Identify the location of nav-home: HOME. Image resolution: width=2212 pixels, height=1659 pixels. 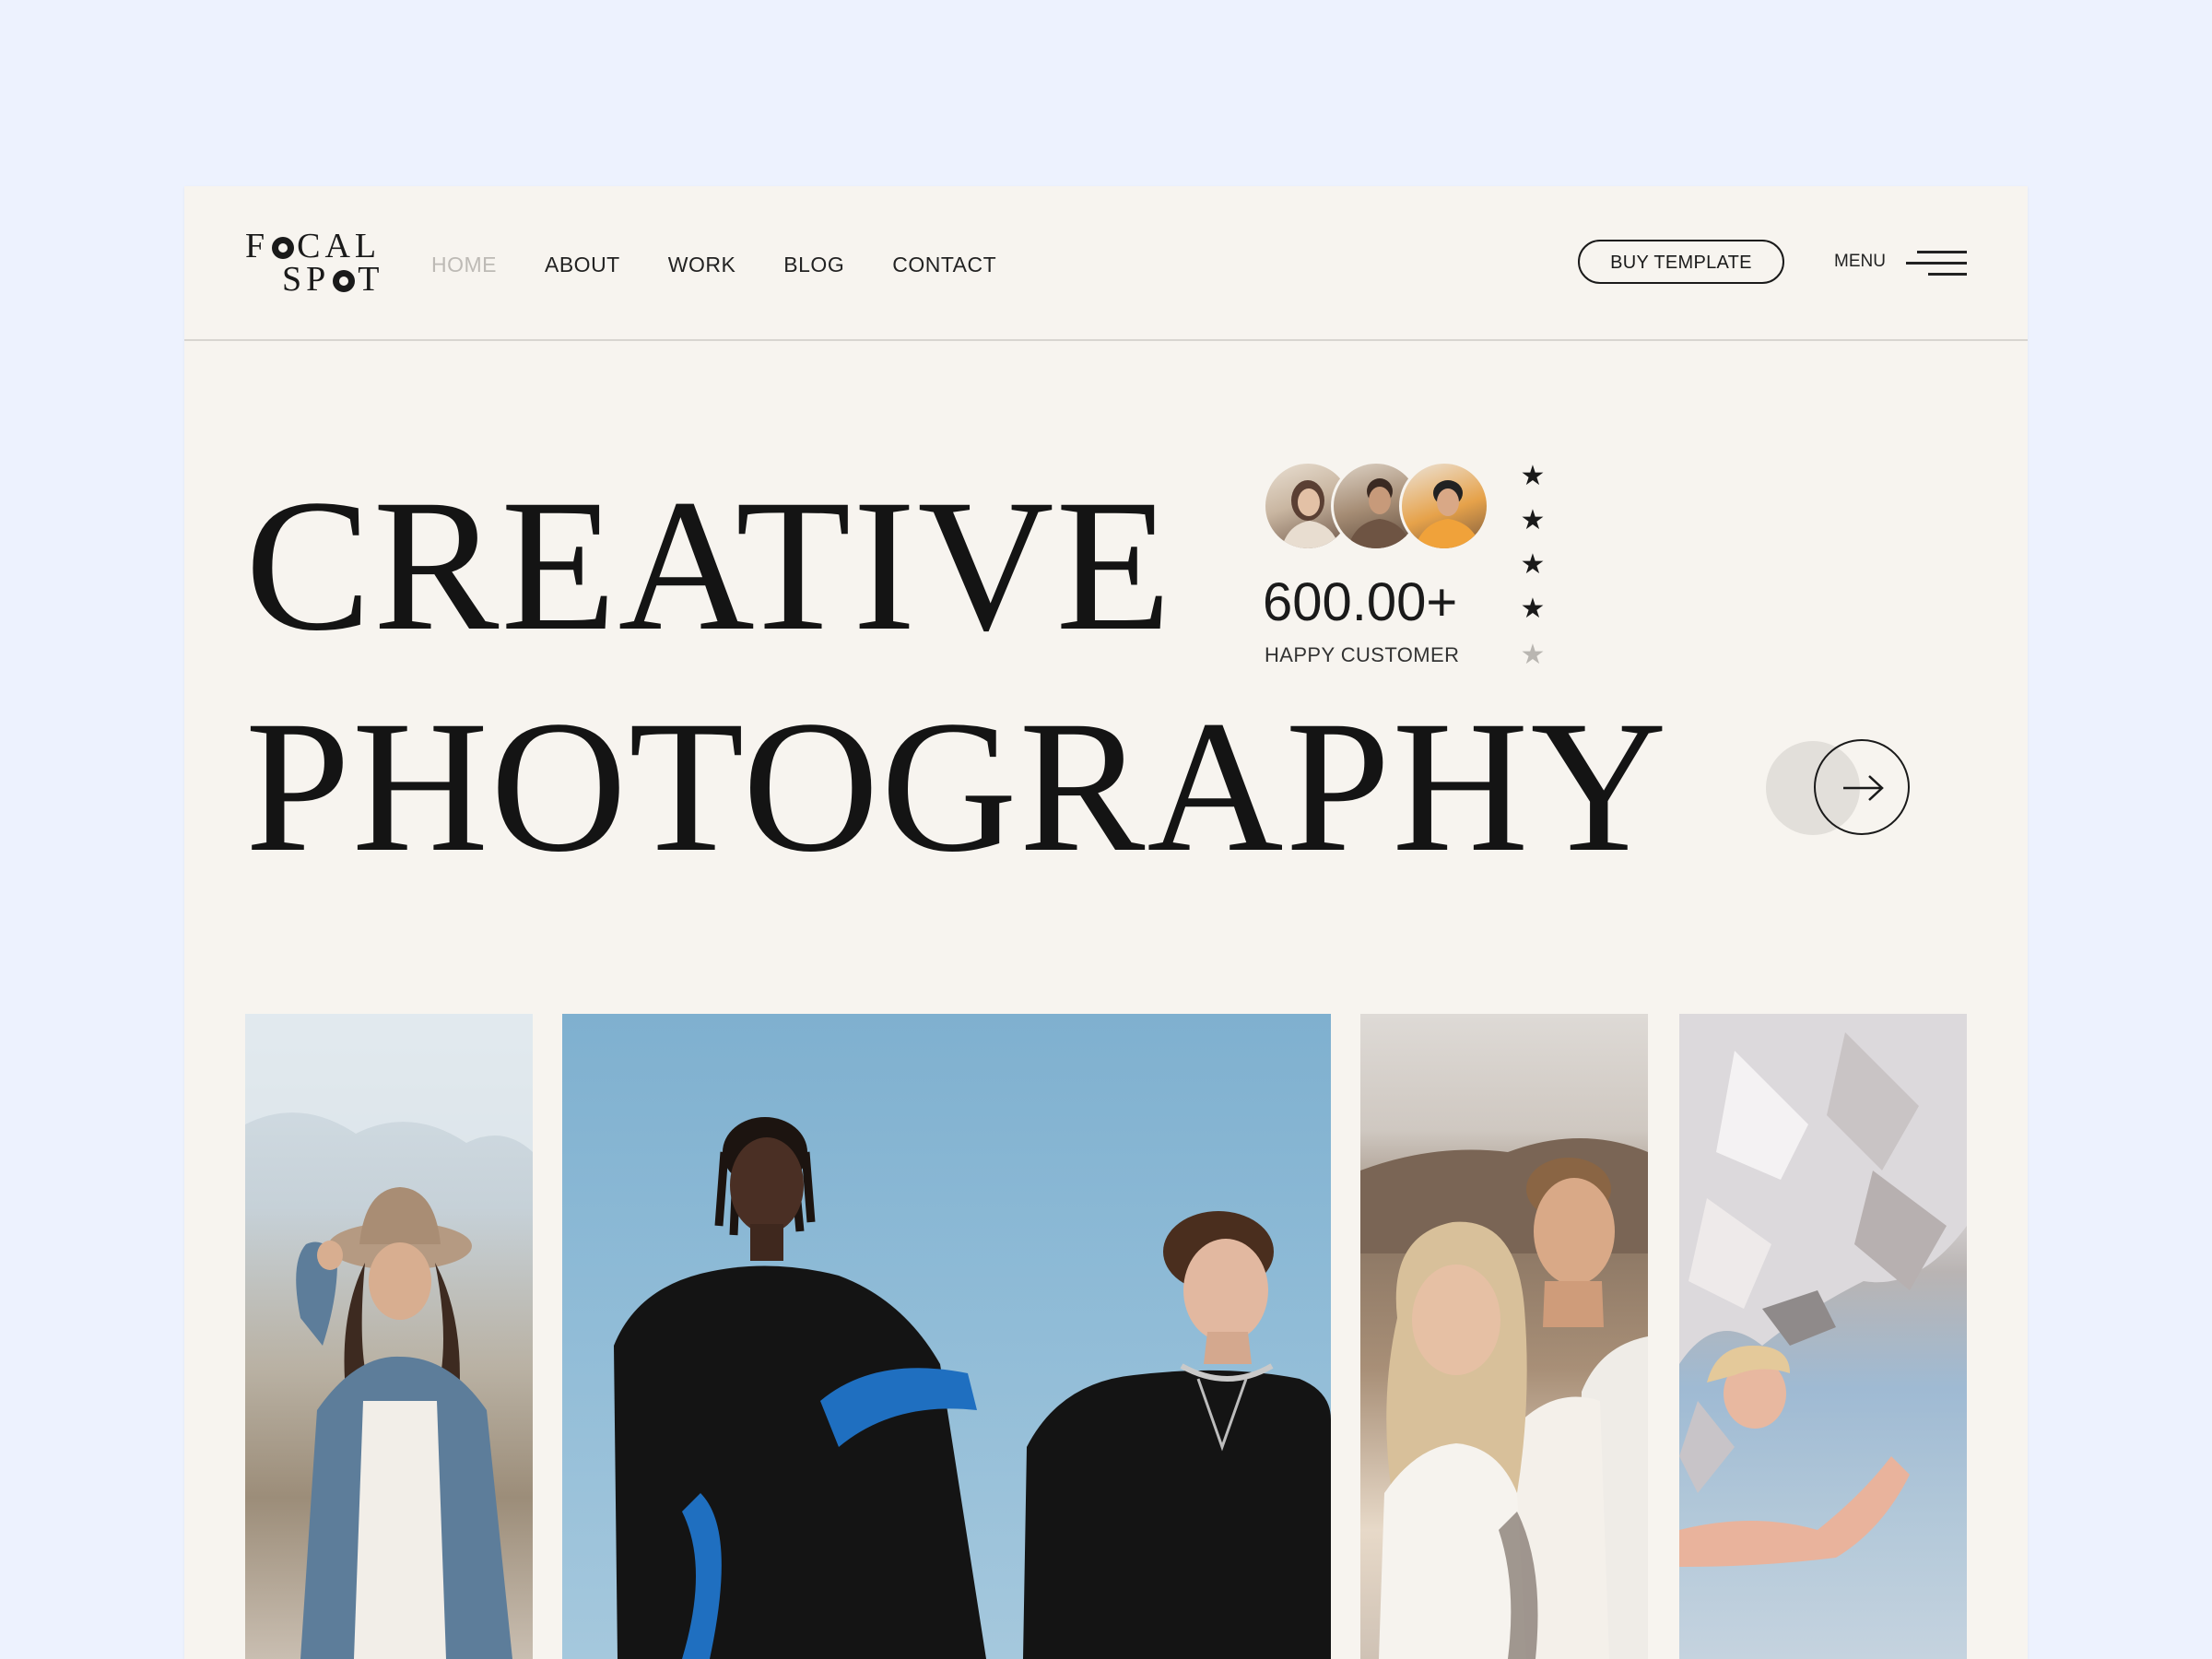
(464, 264).